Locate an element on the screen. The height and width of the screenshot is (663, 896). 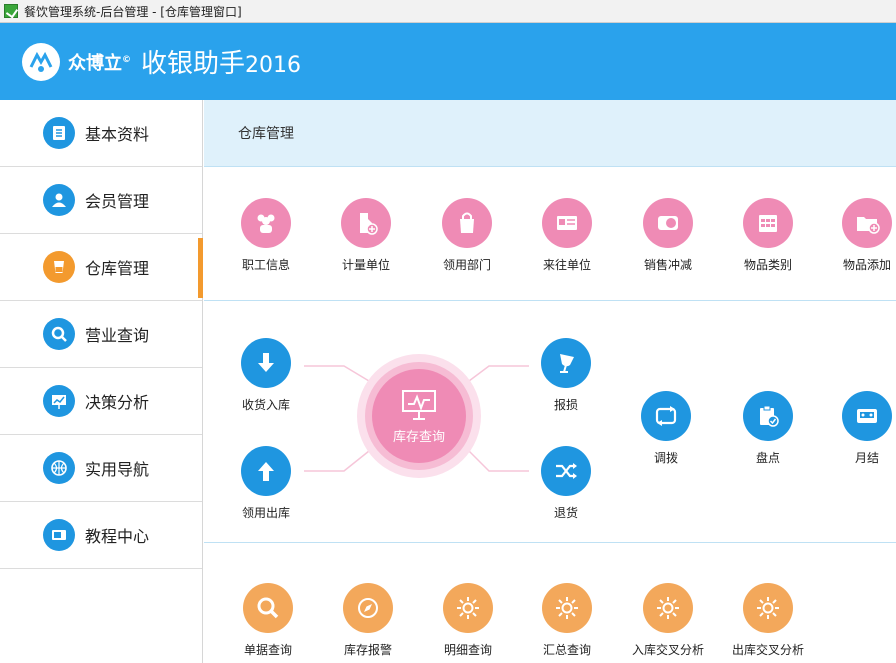
tag-plus-icon is located at coordinates (366, 223).